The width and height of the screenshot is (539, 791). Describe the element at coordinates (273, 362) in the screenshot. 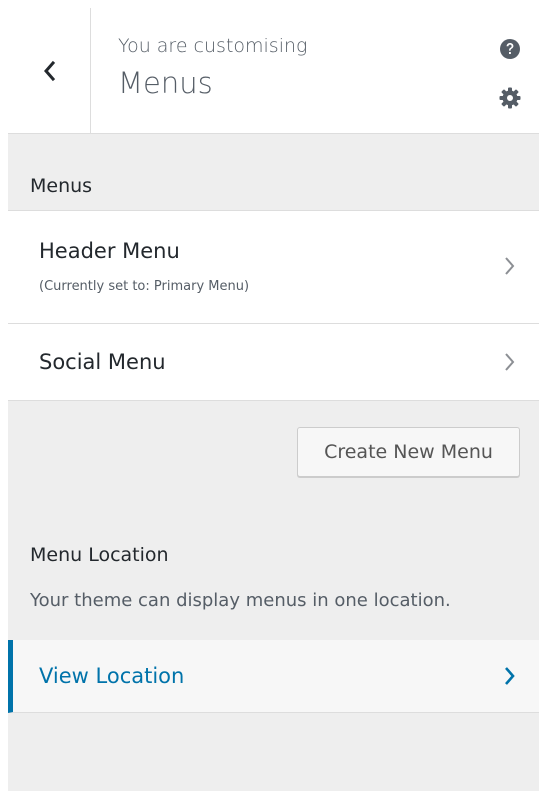

I see `menu-item-social-menu: Social Menu` at that location.